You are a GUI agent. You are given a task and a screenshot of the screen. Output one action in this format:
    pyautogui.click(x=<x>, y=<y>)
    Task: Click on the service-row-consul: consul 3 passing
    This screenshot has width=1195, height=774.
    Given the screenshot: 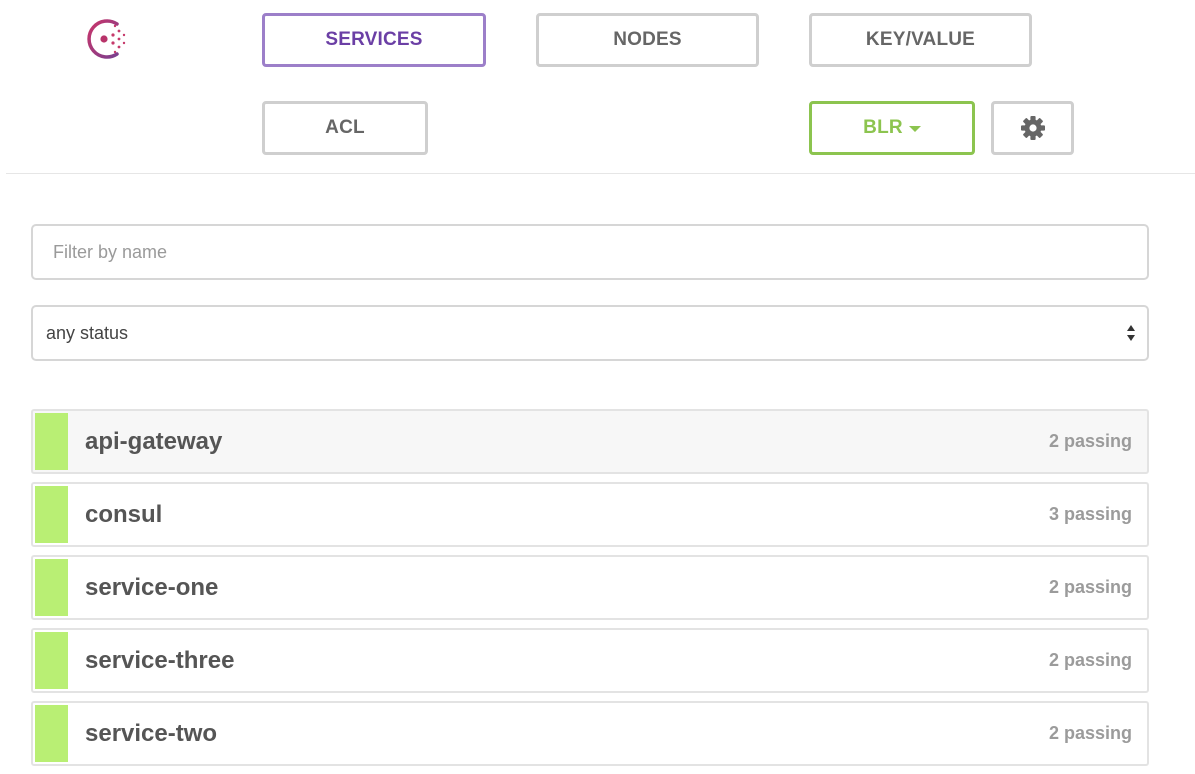 What is the action you would take?
    pyautogui.click(x=590, y=514)
    